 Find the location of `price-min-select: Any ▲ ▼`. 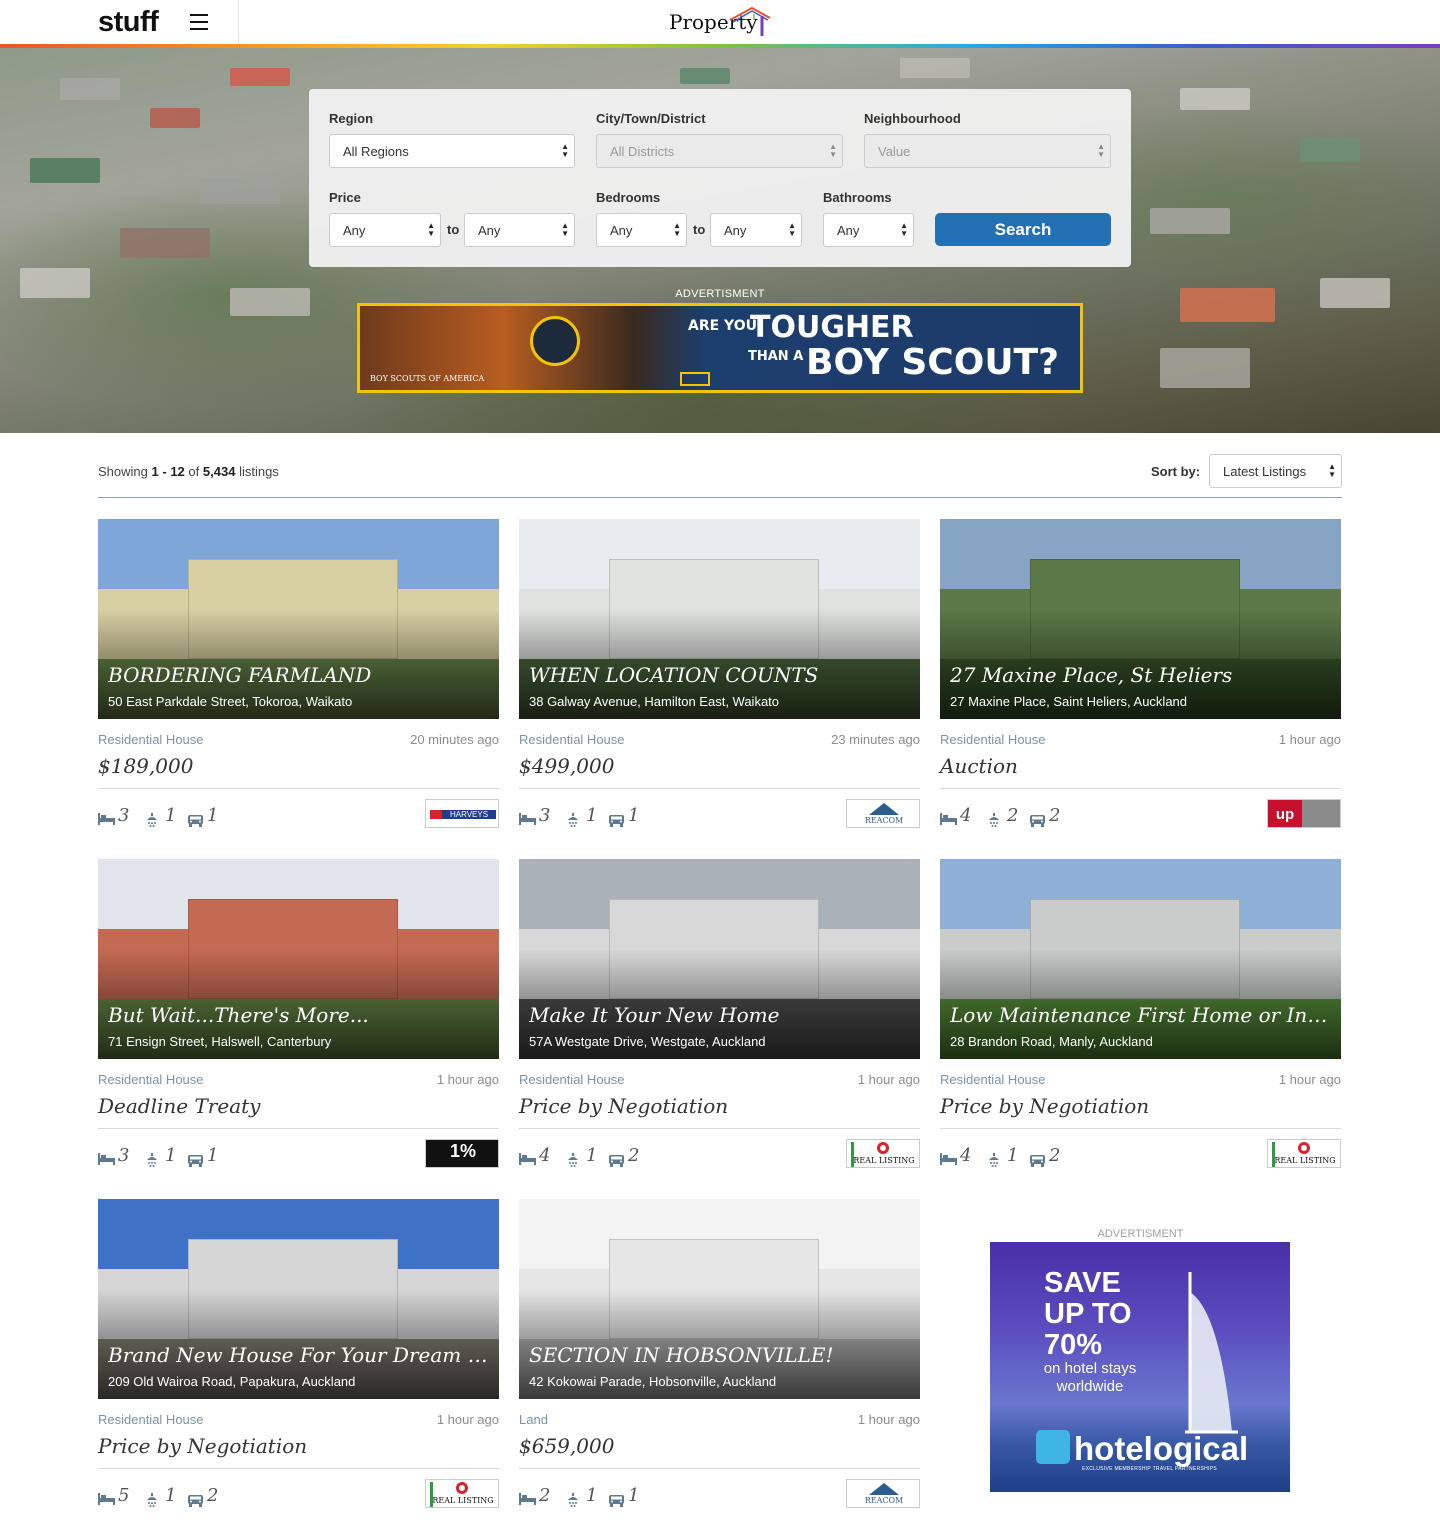

price-min-select: Any ▲ ▼ is located at coordinates (385, 230).